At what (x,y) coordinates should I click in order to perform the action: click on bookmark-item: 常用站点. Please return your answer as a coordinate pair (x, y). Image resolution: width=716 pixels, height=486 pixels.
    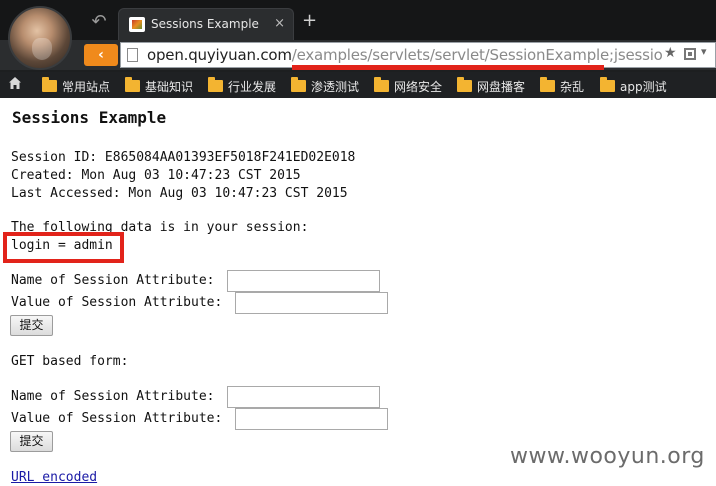
    Looking at the image, I should click on (76, 85).